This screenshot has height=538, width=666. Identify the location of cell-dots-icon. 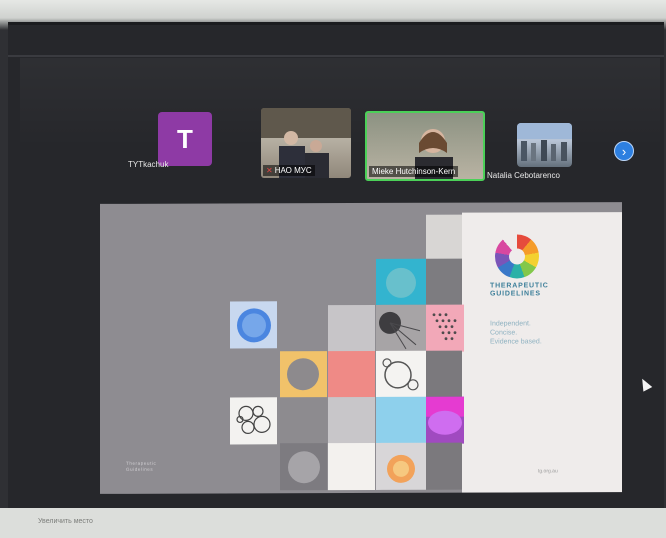
(444, 327).